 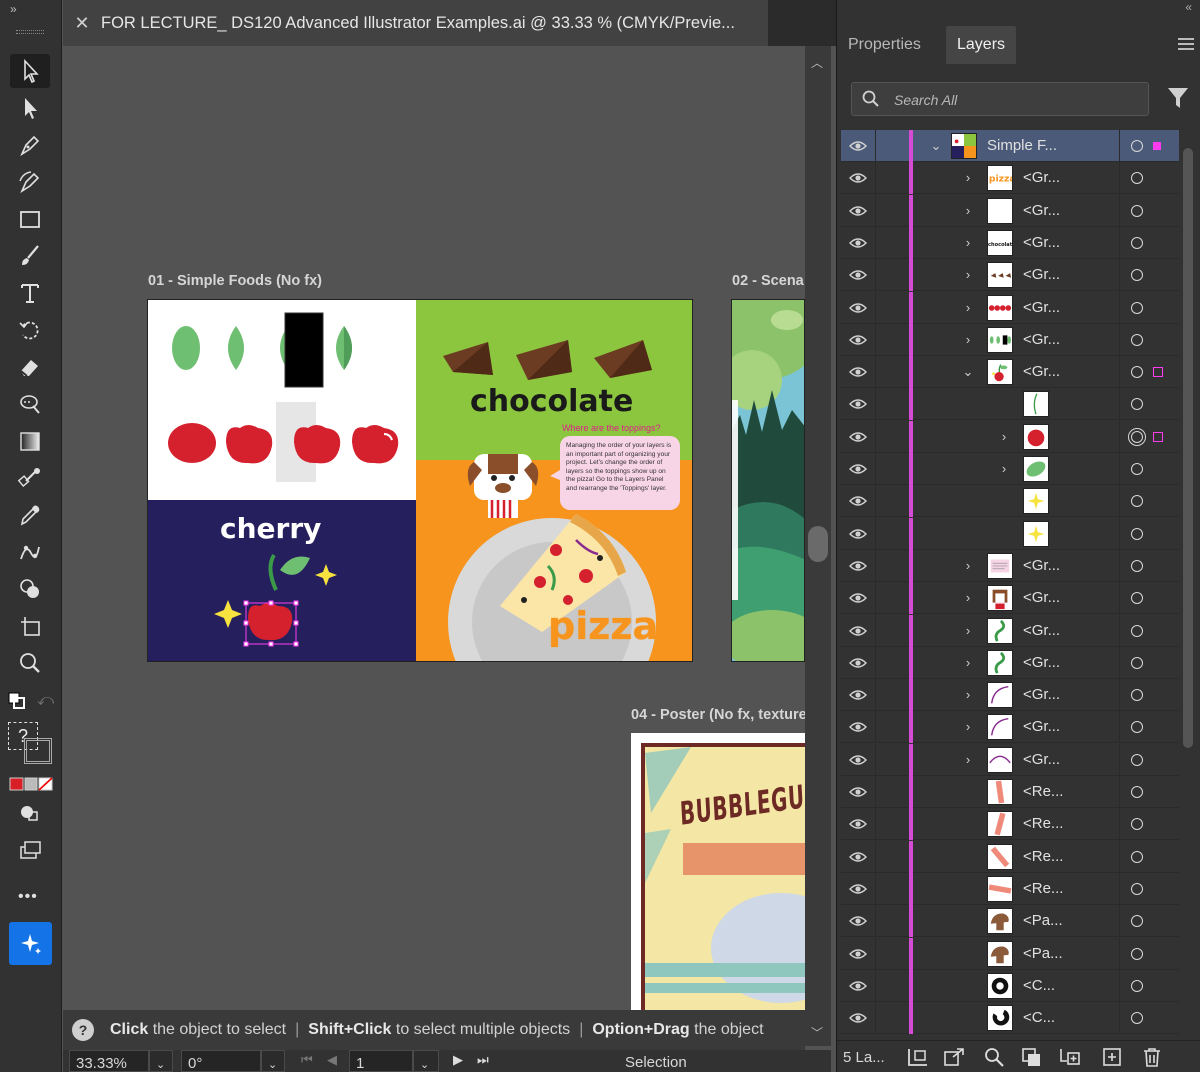 I want to click on delete-layer-icon, so click(x=1152, y=1057).